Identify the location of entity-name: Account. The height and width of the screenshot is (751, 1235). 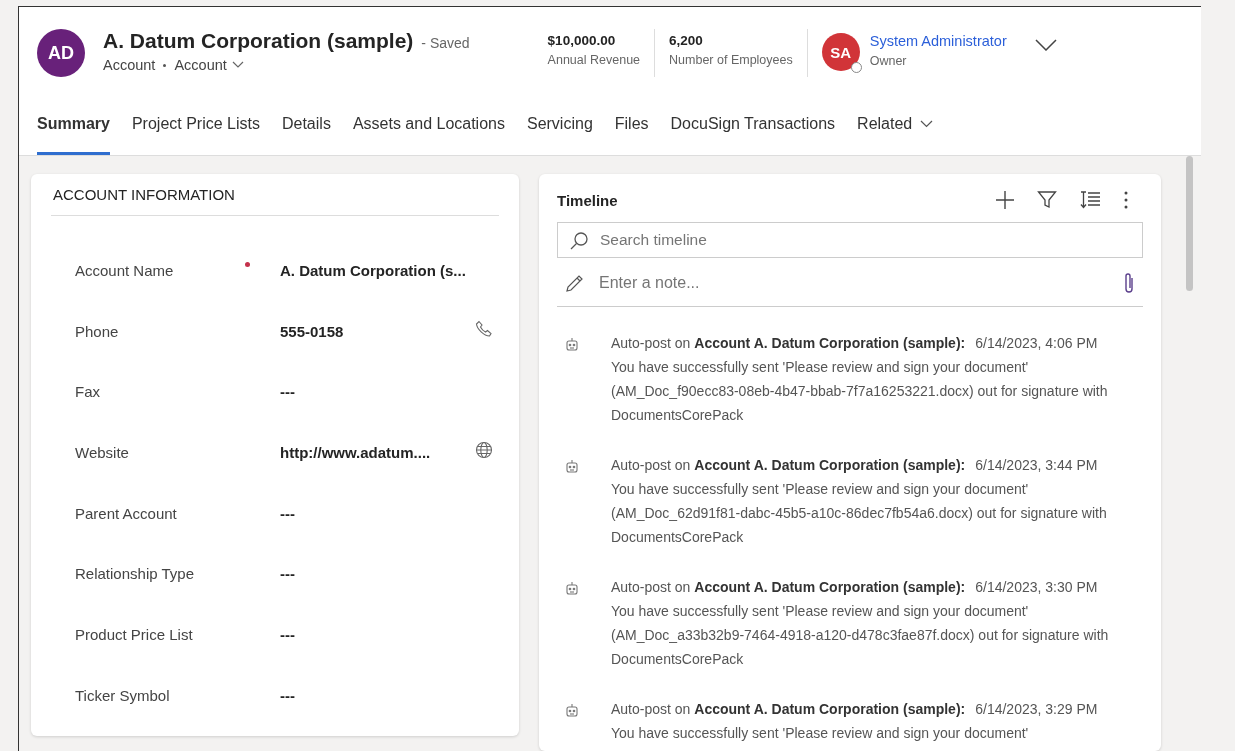
(129, 65).